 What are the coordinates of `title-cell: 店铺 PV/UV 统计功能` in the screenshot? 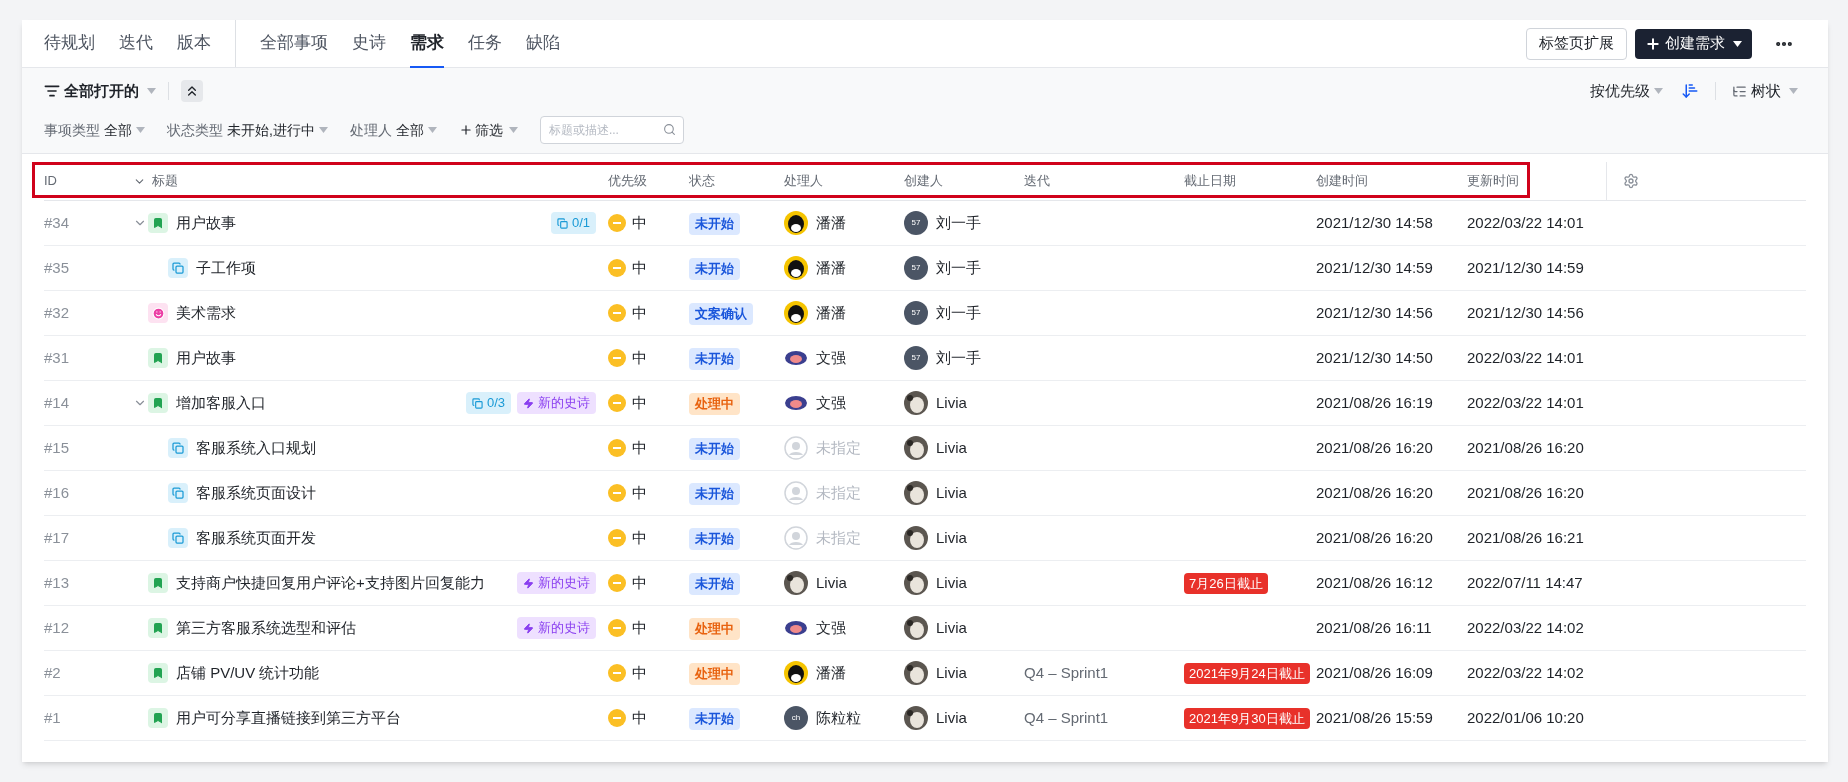 It's located at (248, 673).